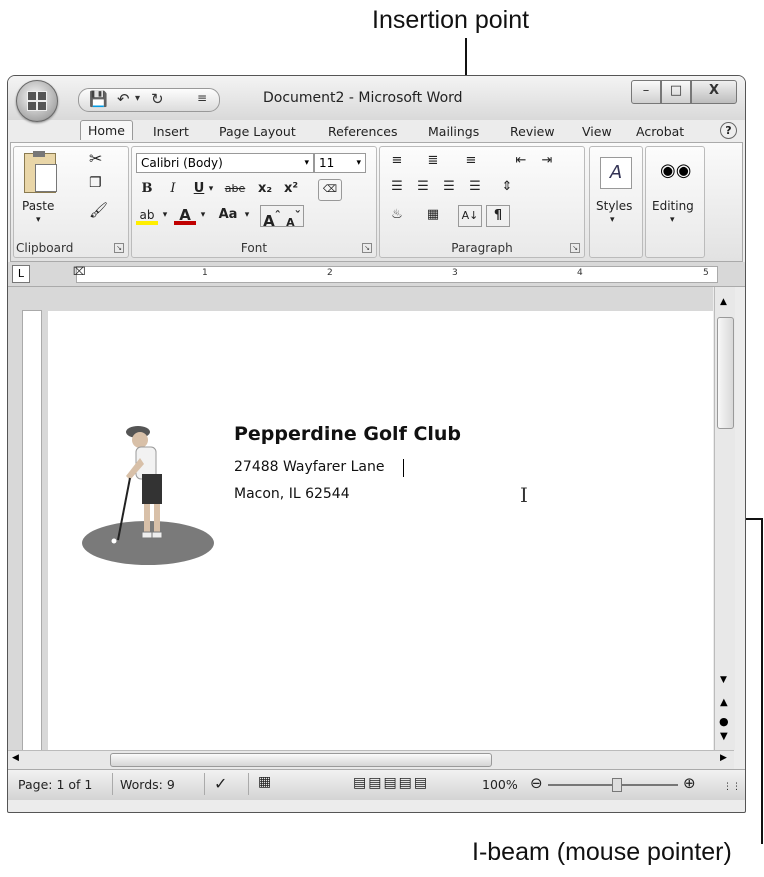 Image resolution: width=764 pixels, height=877 pixels. What do you see at coordinates (225, 163) in the screenshot?
I see `font-name-select: Calibri (Body) ▾` at bounding box center [225, 163].